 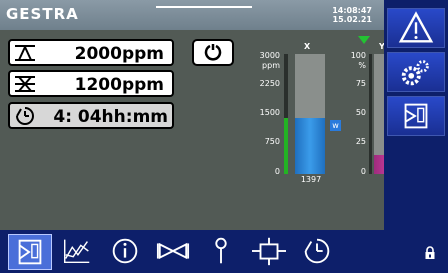 I want to click on gauge-x-tick-750: 750, so click(x=272, y=141).